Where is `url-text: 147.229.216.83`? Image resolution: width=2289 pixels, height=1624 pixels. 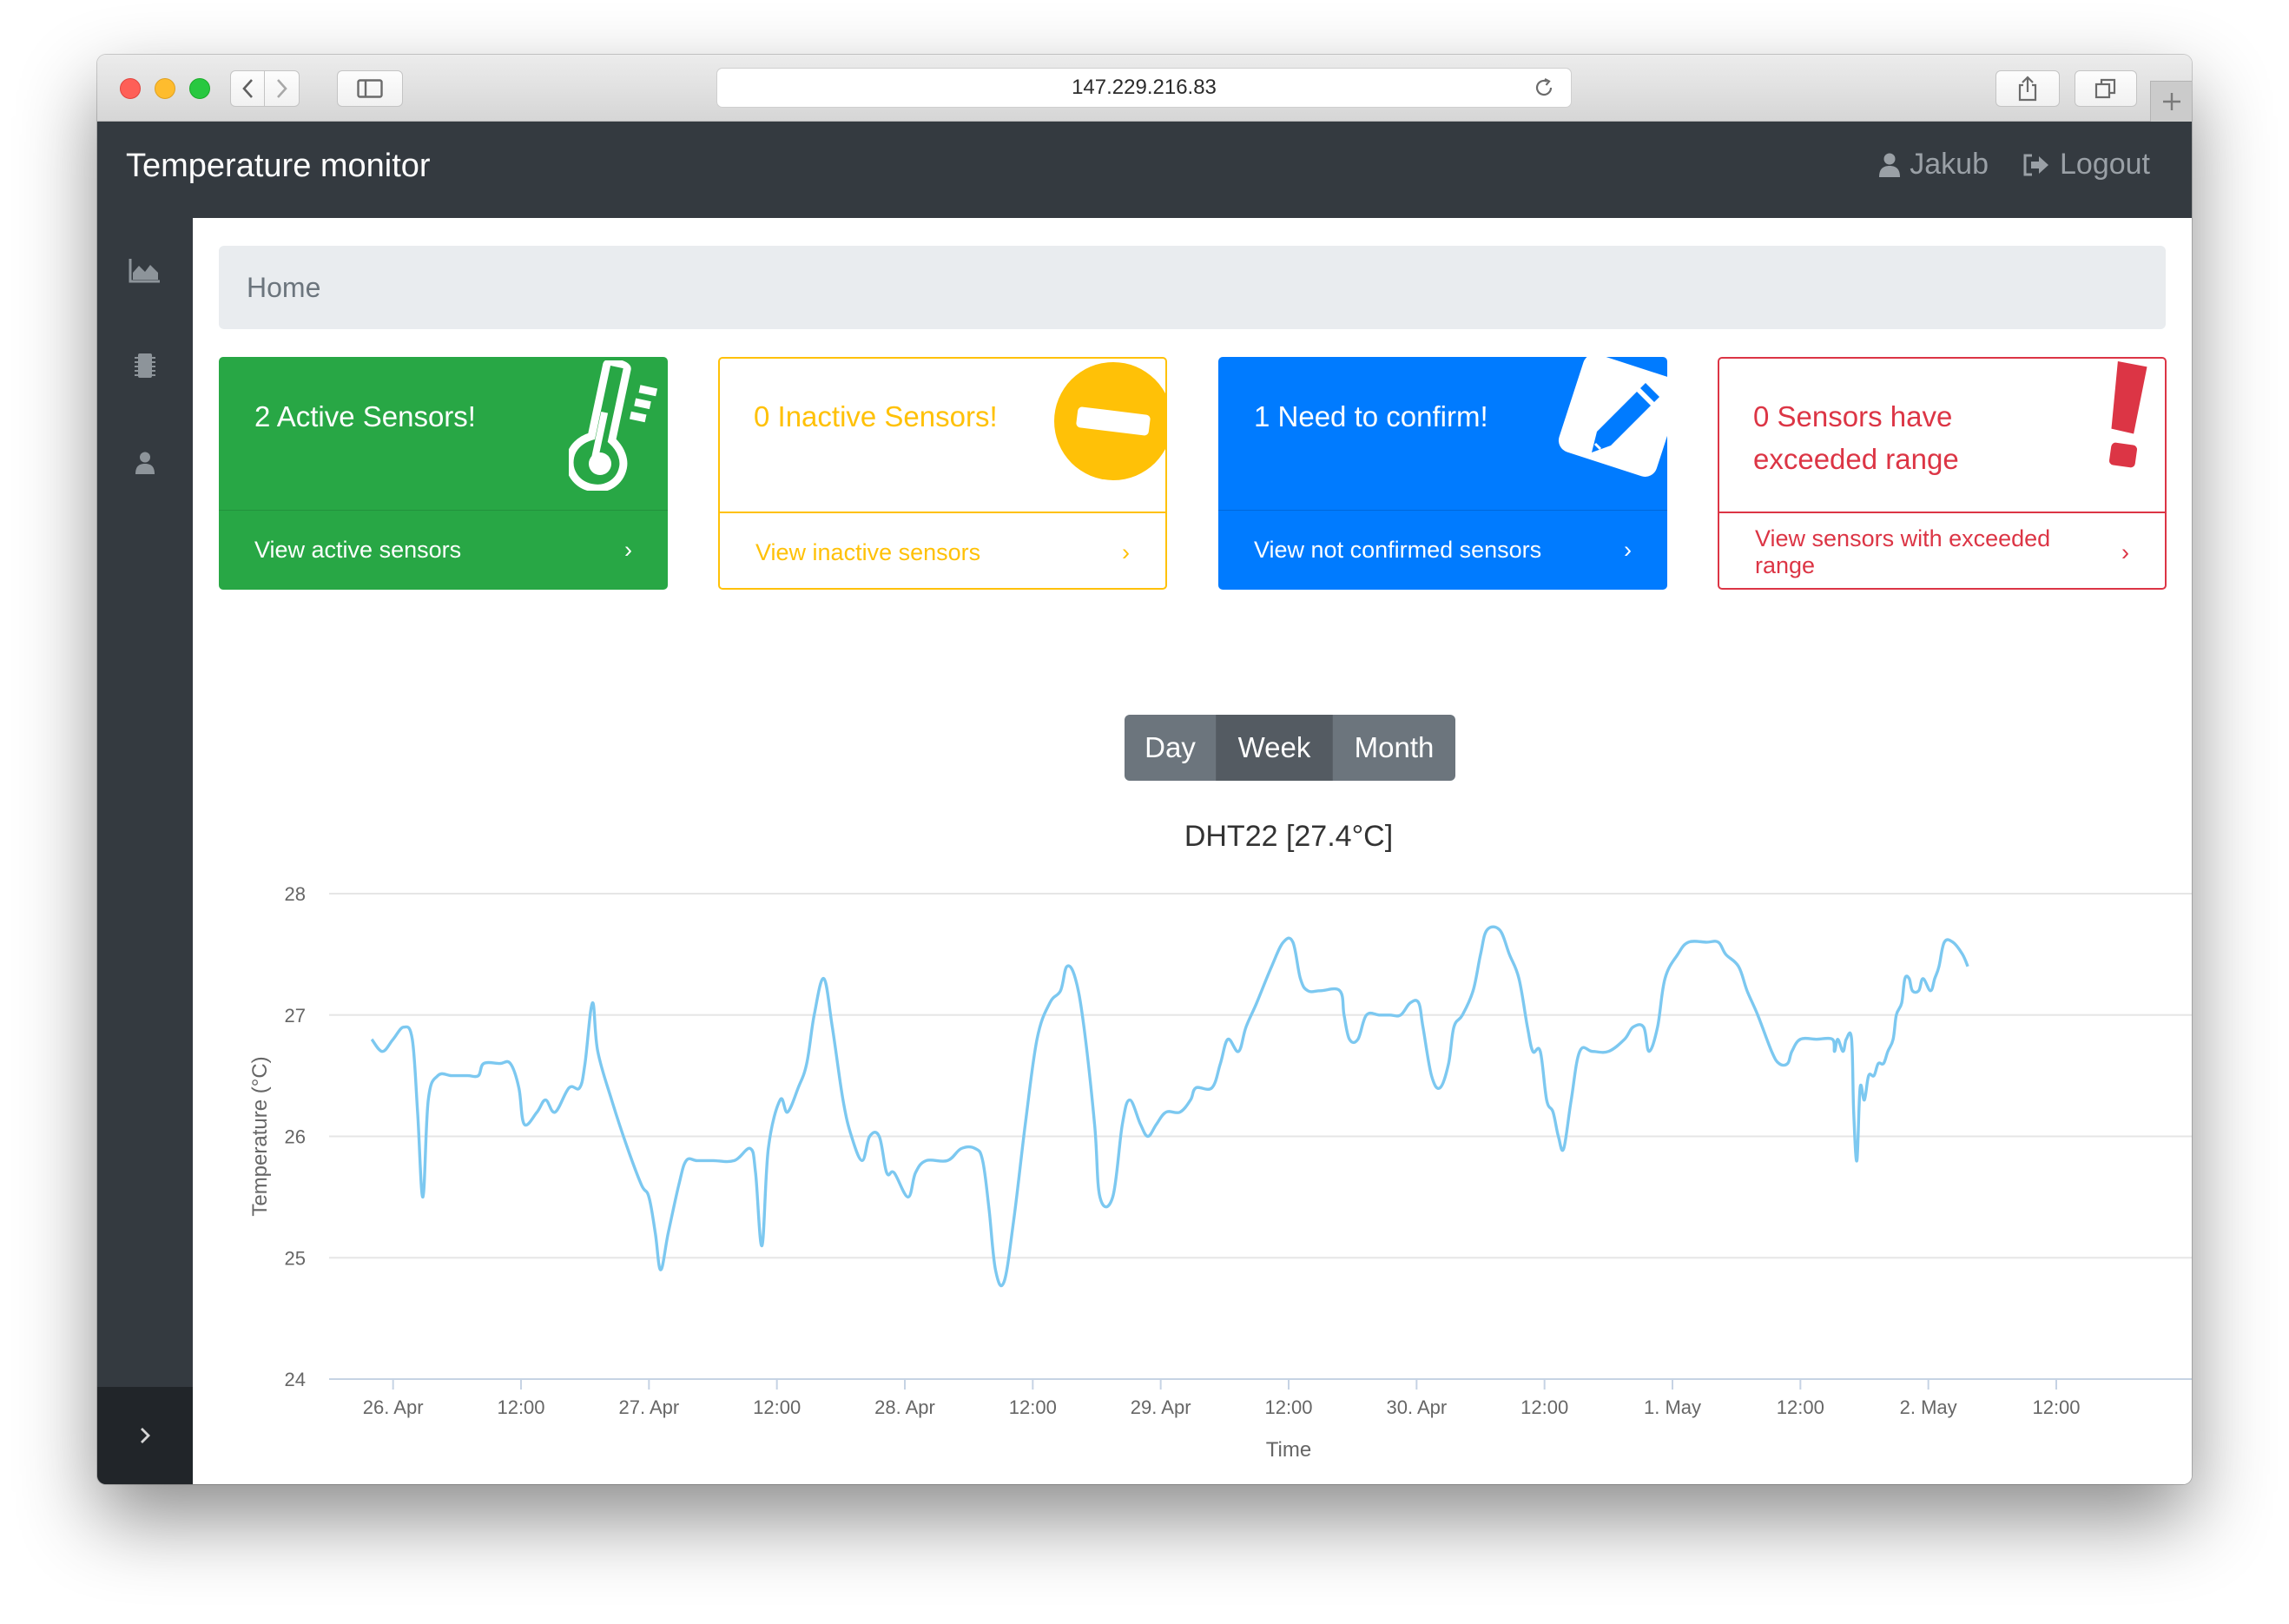
url-text: 147.229.216.83 is located at coordinates (1144, 87).